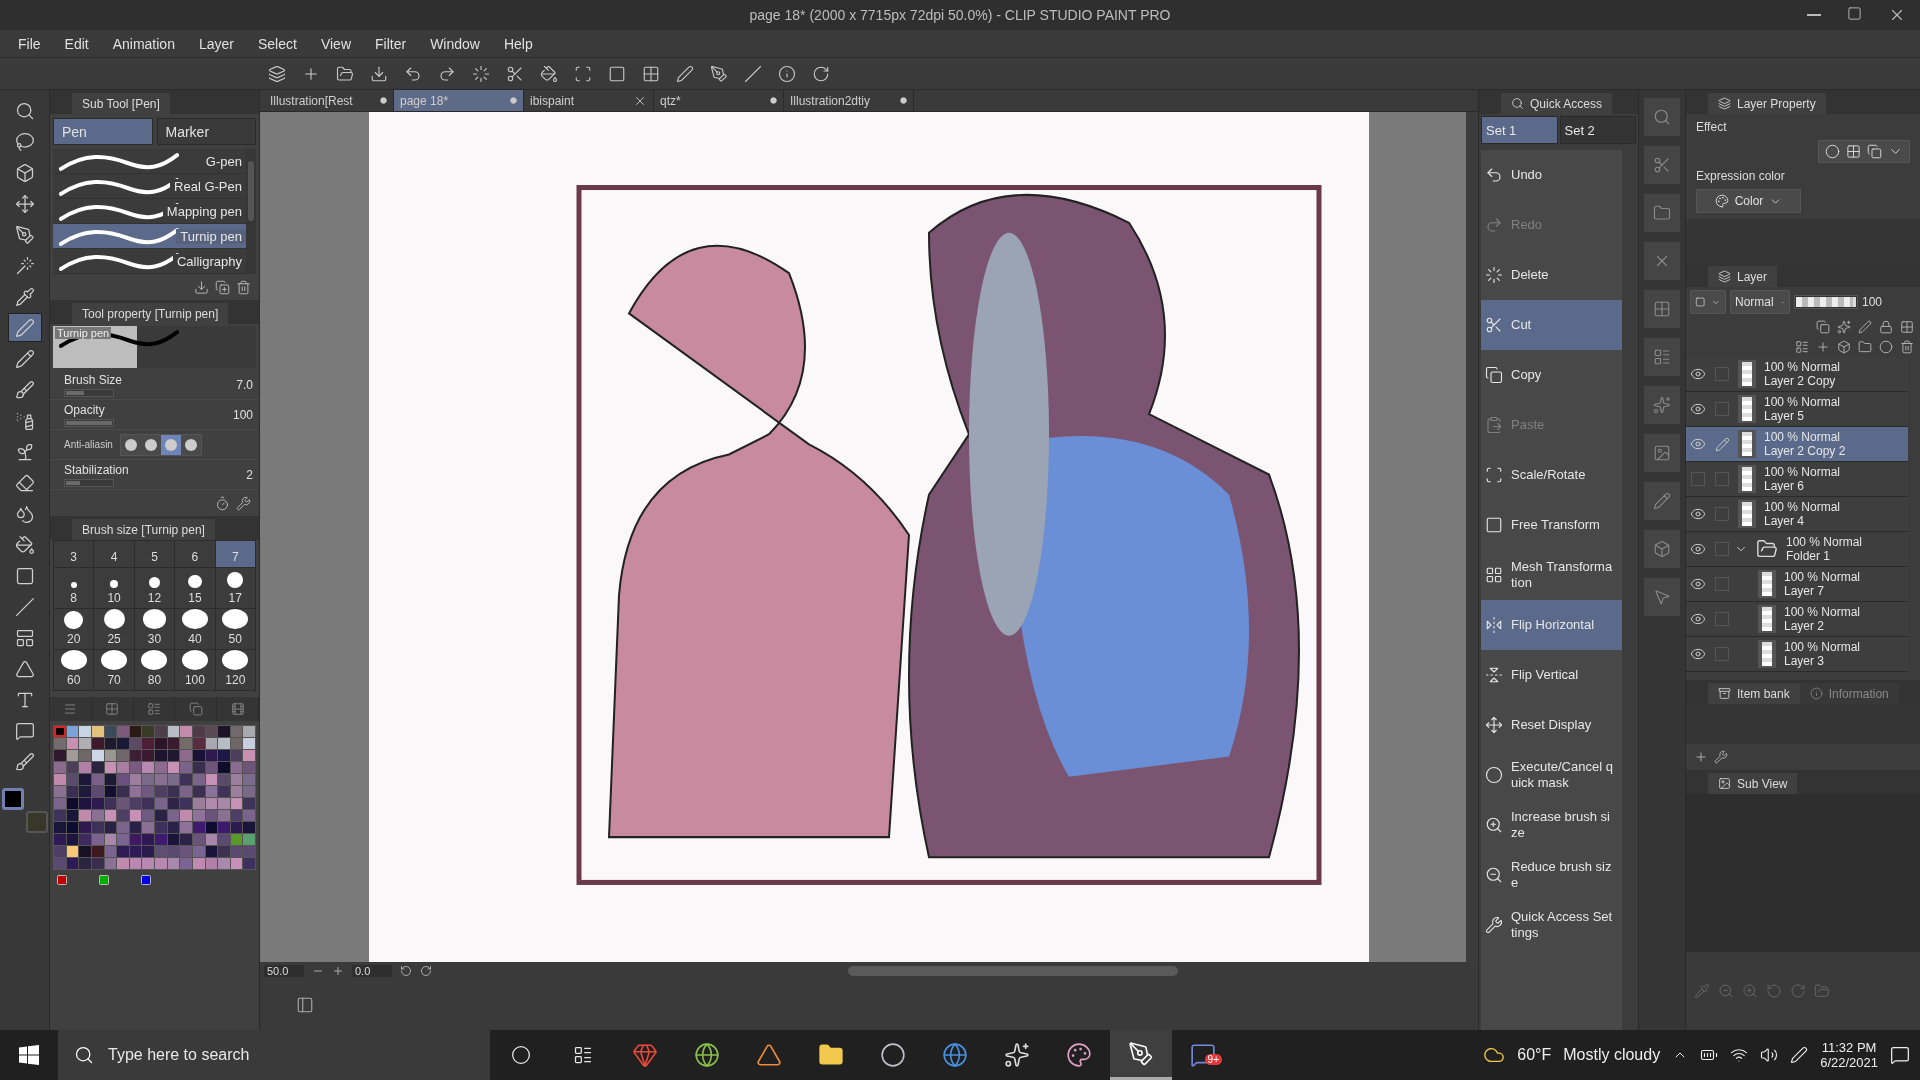 The height and width of the screenshot is (1080, 1920). I want to click on menu-item: Edit, so click(76, 43).